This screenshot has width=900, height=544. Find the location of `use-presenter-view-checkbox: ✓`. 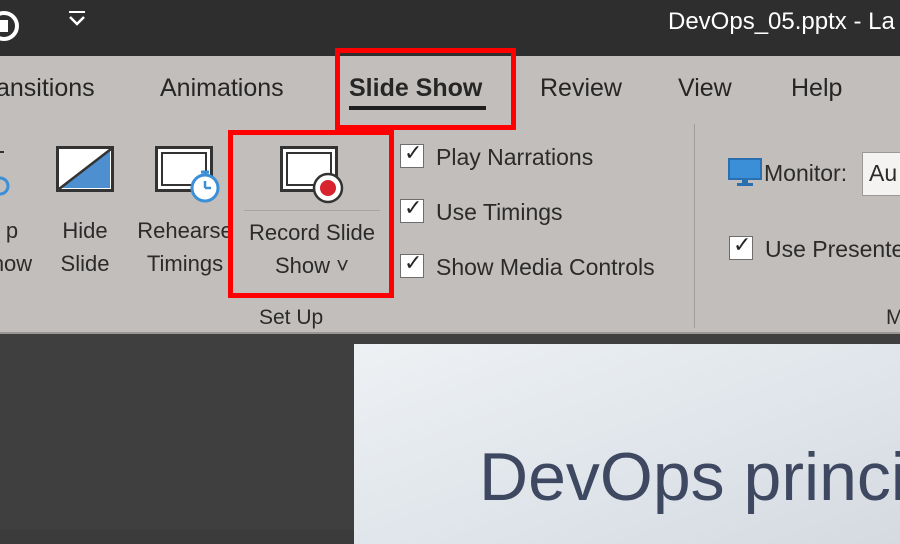

use-presenter-view-checkbox: ✓ is located at coordinates (741, 246).